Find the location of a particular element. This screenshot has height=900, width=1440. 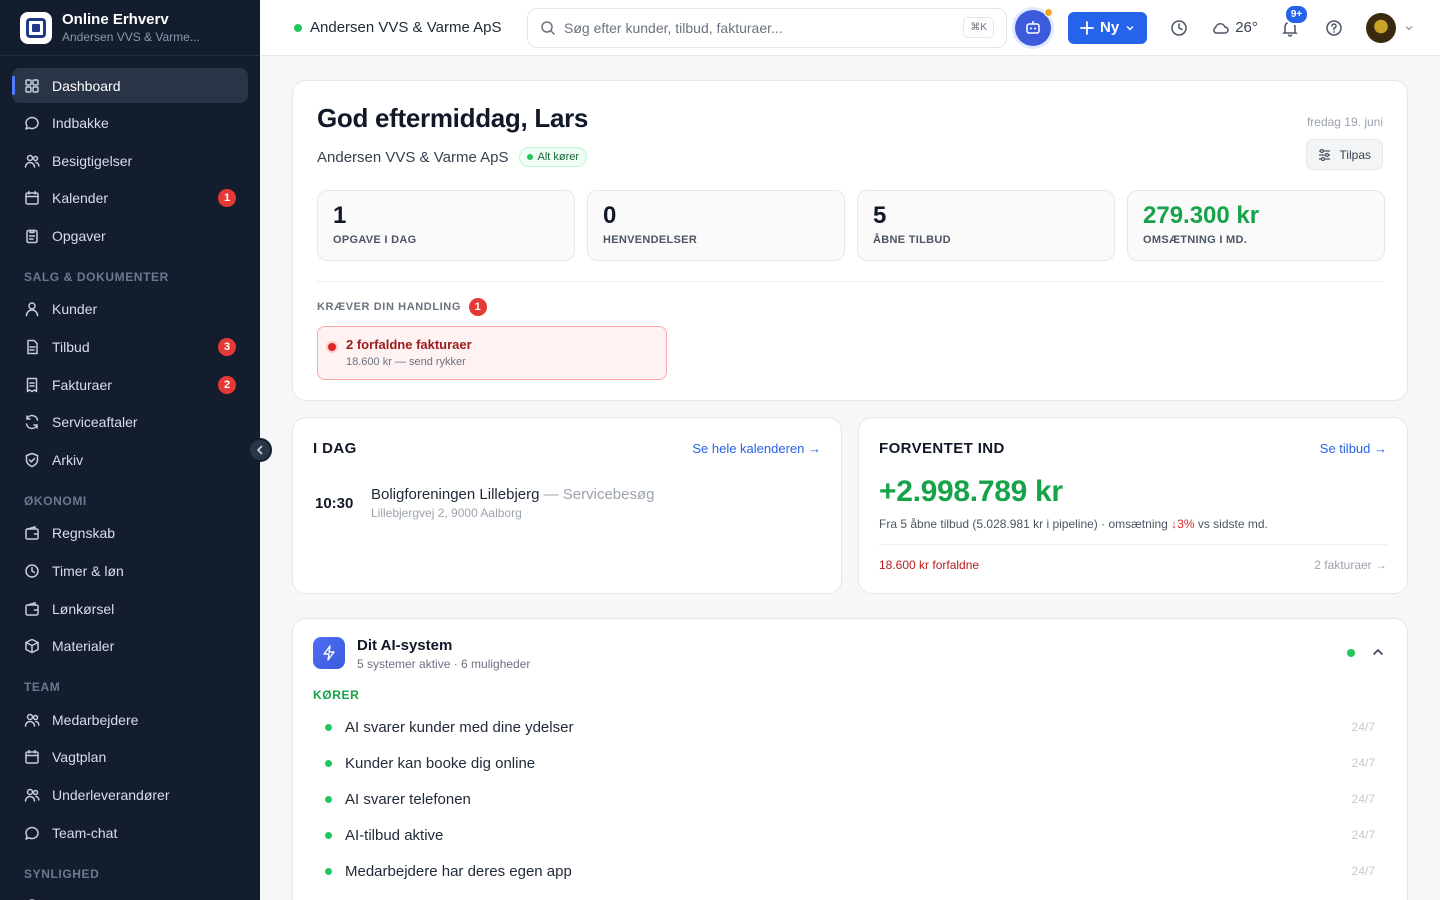

sidebar-item-tilbud: Tilbud 3 is located at coordinates (130, 347).